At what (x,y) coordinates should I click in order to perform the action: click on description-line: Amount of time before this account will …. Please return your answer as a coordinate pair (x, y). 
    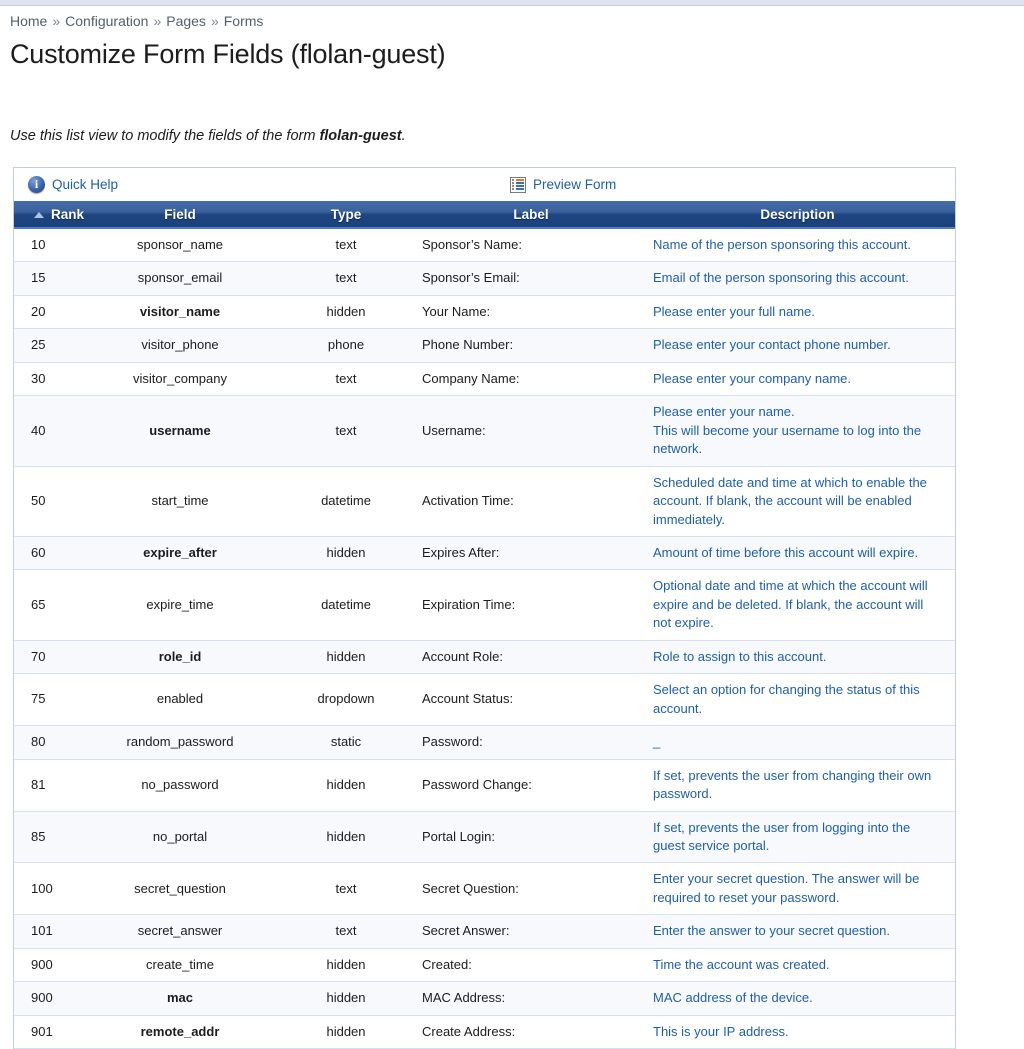
    Looking at the image, I should click on (786, 552).